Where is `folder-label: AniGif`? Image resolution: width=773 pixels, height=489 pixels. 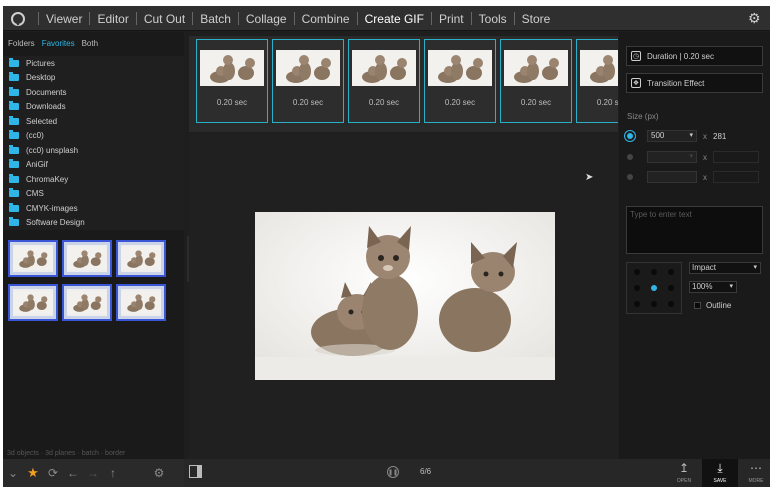
folder-label: AniGif is located at coordinates (37, 165).